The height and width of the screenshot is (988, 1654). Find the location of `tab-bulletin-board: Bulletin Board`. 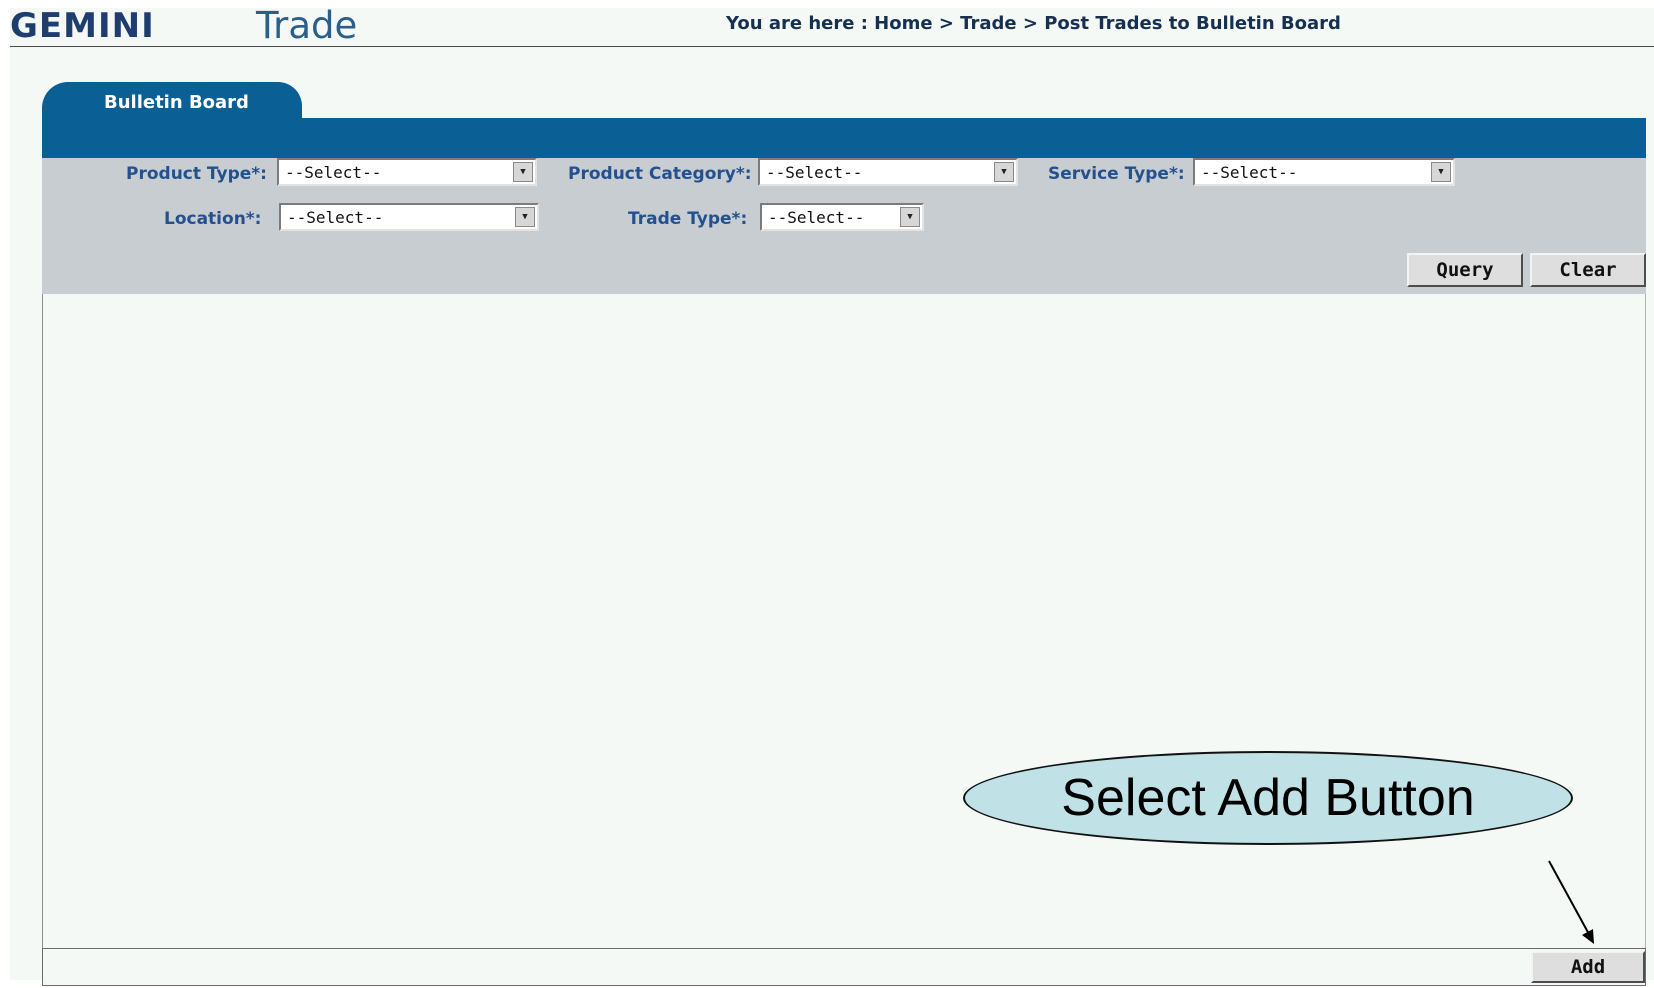

tab-bulletin-board: Bulletin Board is located at coordinates (172, 102).